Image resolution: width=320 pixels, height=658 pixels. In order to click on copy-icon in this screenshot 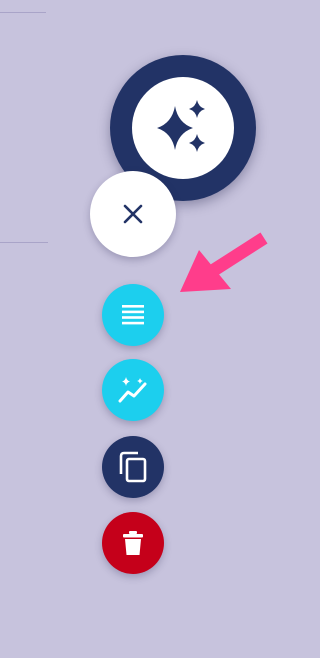, I will do `click(133, 467)`.